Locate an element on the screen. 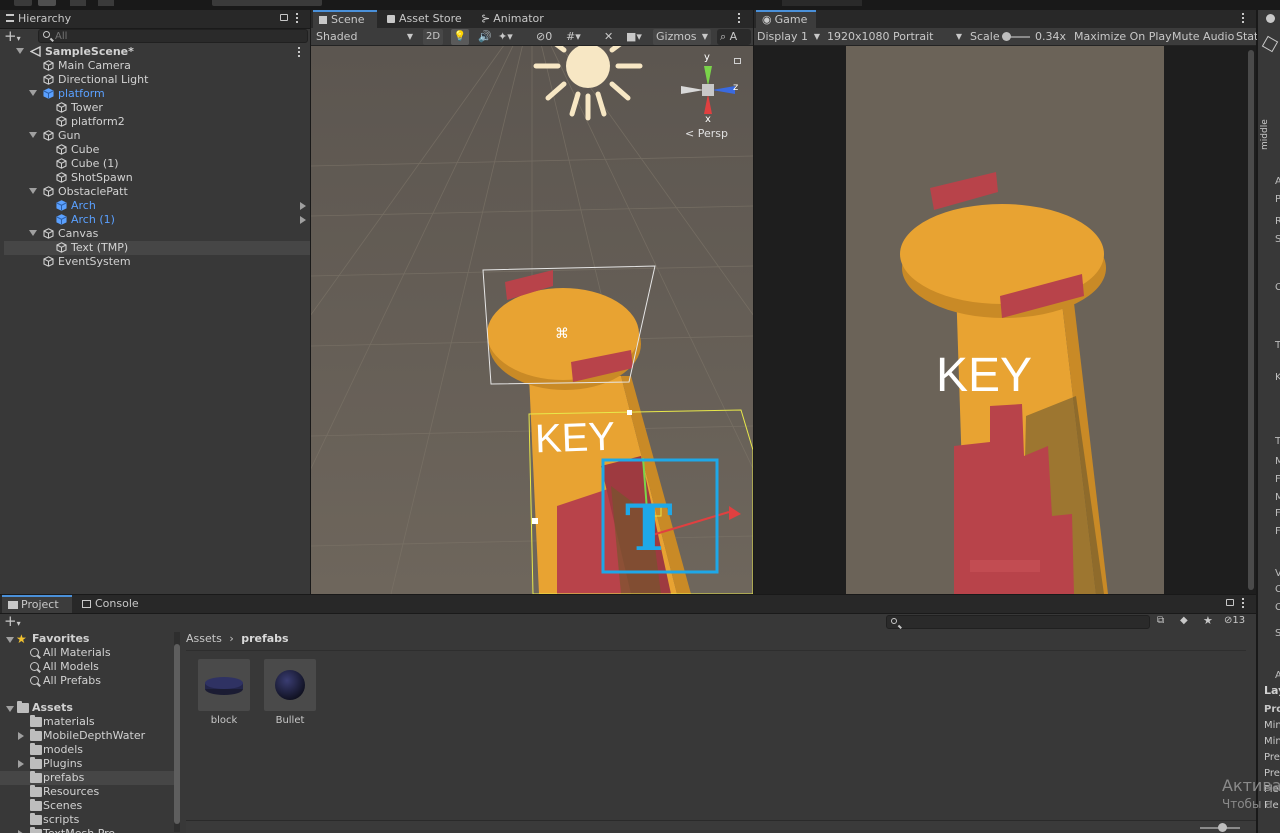  tab-animator: ⊱ Animator is located at coordinates (512, 19).